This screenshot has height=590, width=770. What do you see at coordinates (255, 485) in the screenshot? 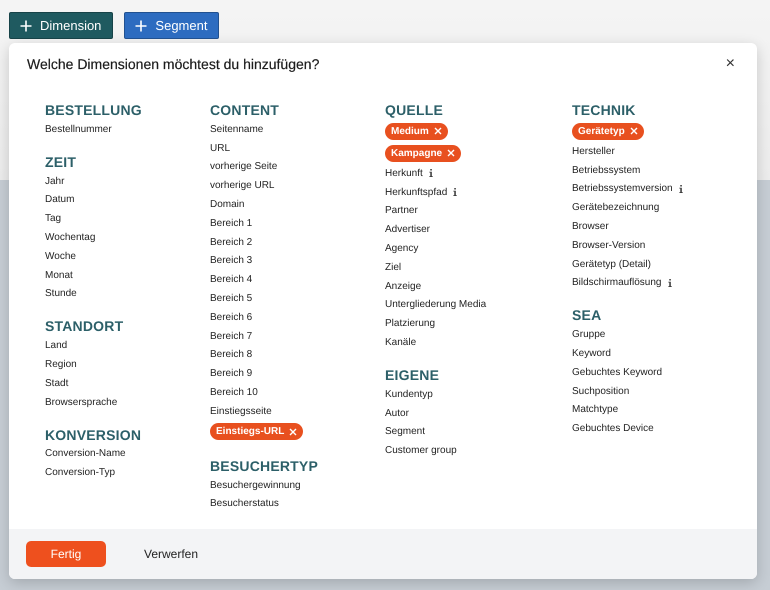
I see `dimension-item: Besuchergewinnung` at bounding box center [255, 485].